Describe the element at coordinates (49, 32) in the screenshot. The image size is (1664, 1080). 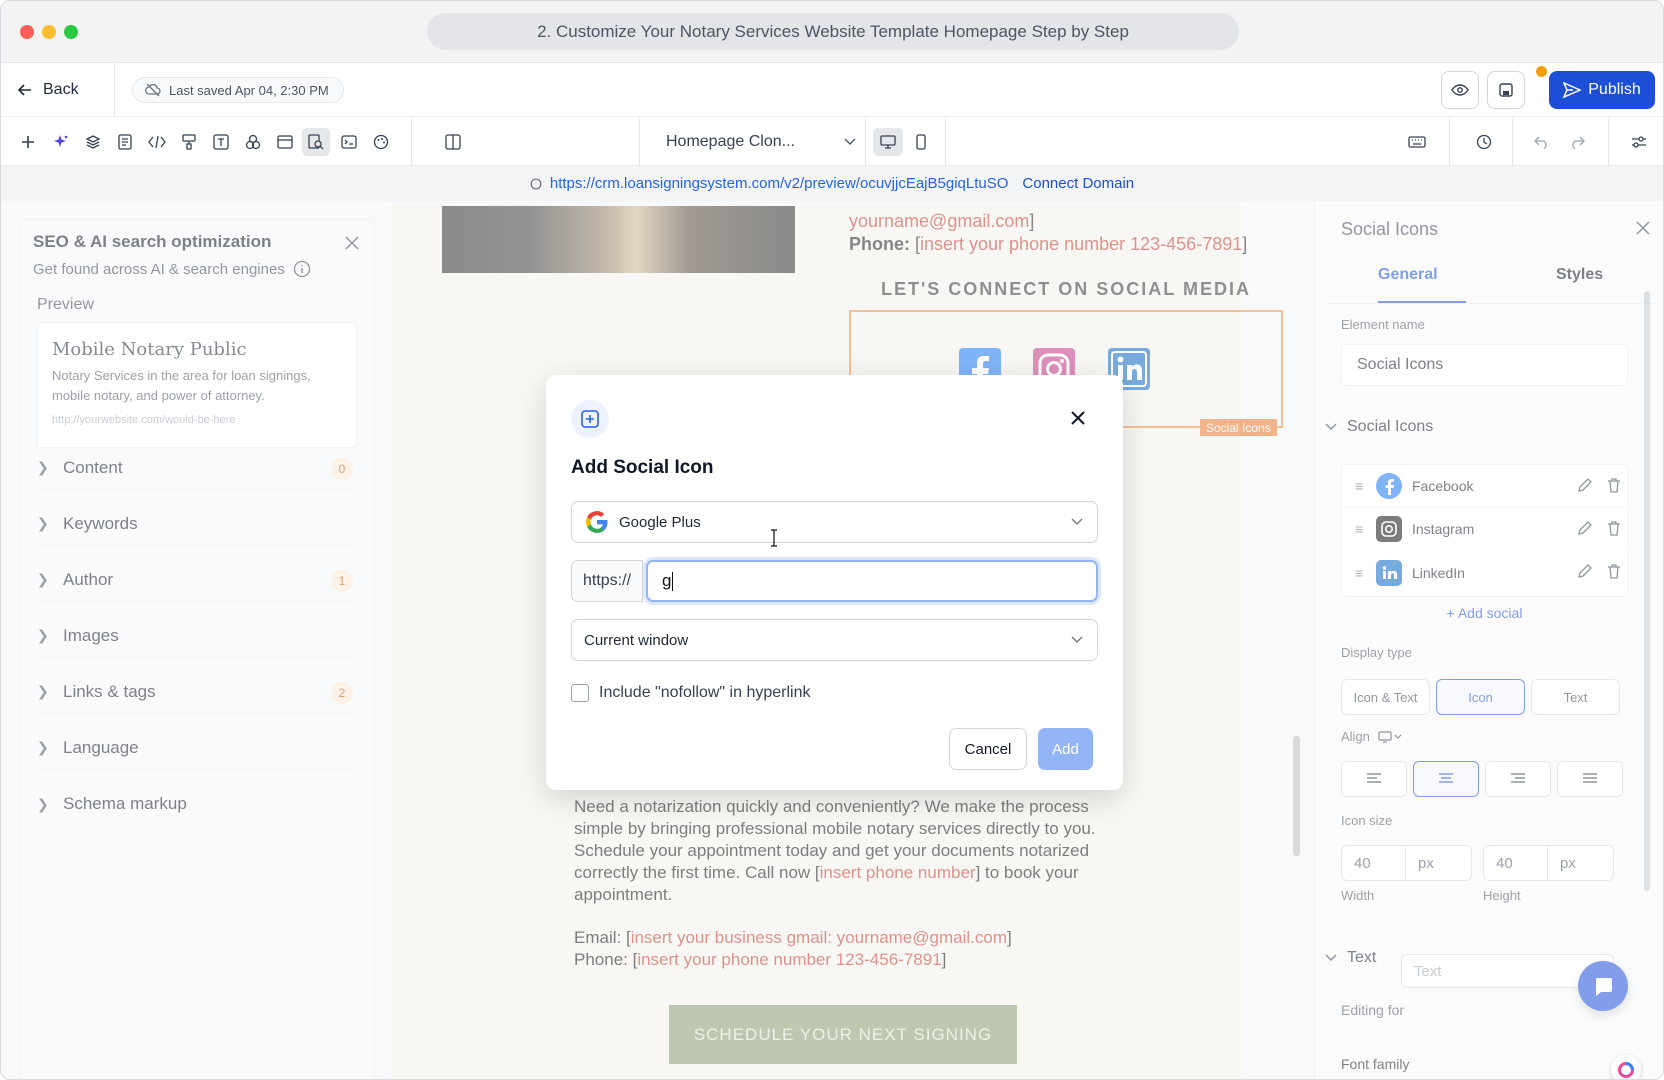
I see `window-minimize-button` at that location.